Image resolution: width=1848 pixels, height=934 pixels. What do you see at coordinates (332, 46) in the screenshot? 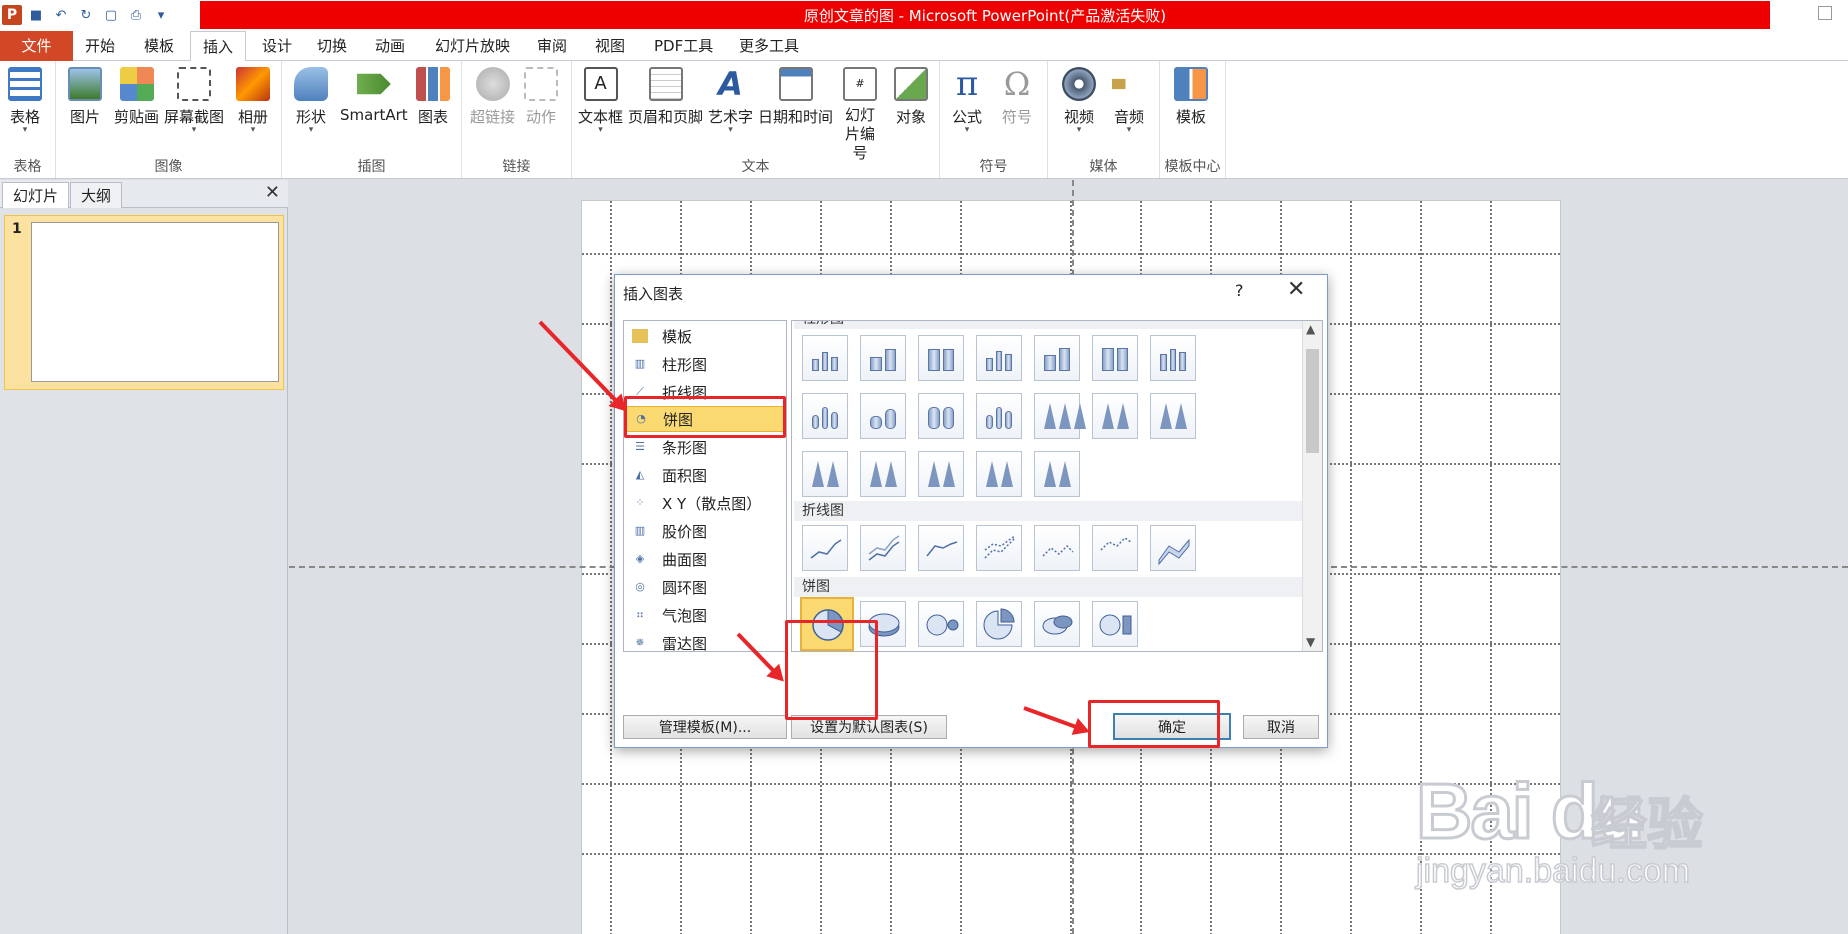
I see `tab-transitions: 切换` at bounding box center [332, 46].